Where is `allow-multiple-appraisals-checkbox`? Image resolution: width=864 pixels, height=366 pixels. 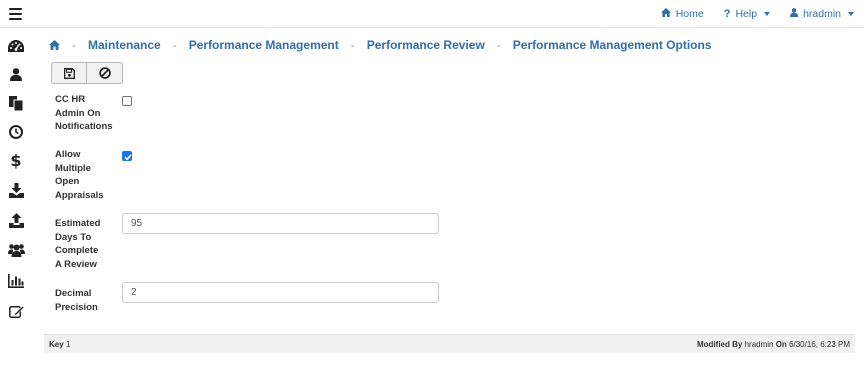 allow-multiple-appraisals-checkbox is located at coordinates (127, 156).